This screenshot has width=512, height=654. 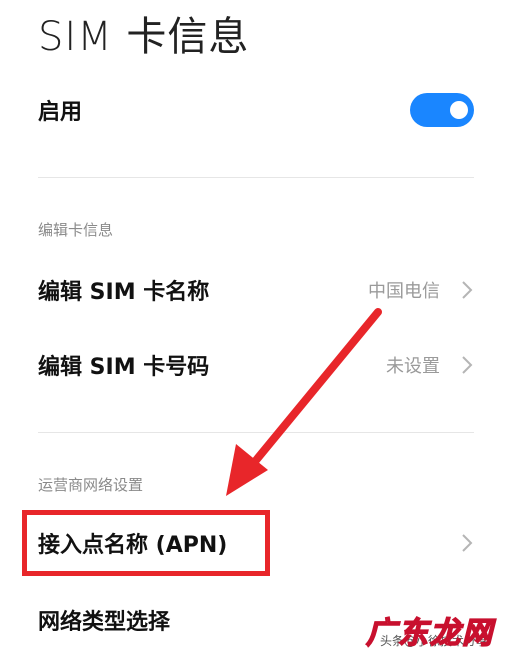 I want to click on enable-row: 启用, so click(x=256, y=110).